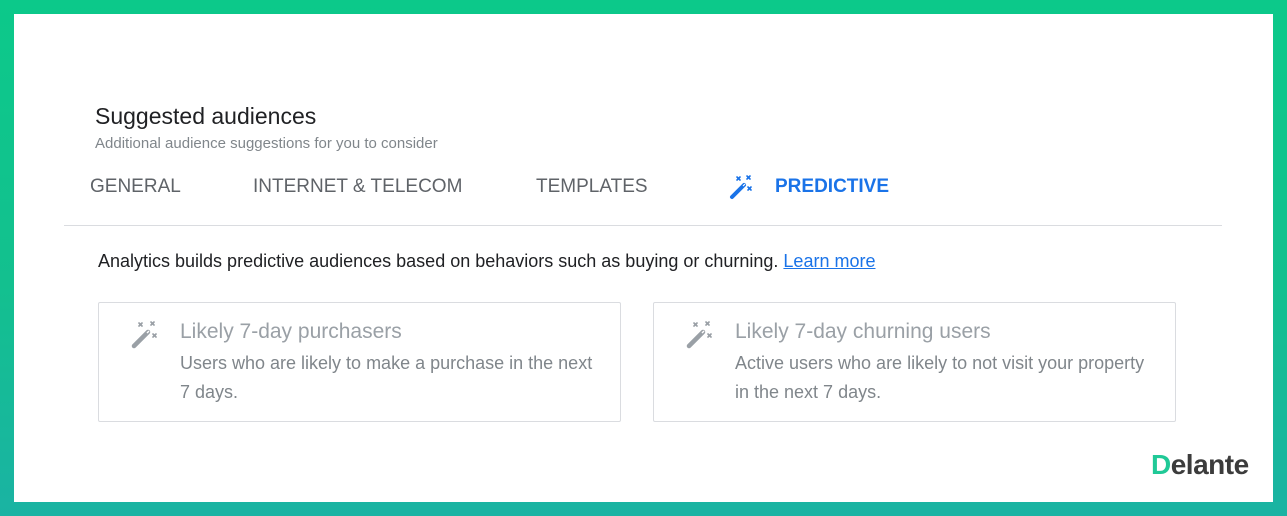 This screenshot has width=1287, height=516. I want to click on audience-card-title: Likely 7-day purchasers, so click(291, 331).